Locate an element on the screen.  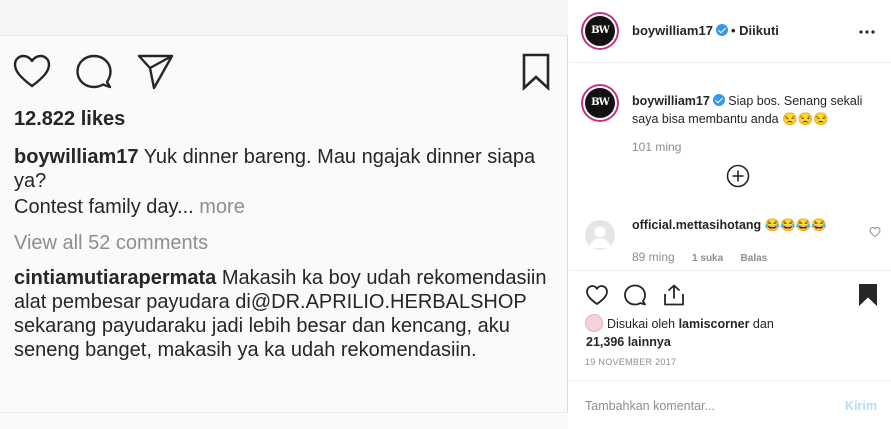
post-comment-button: Kirim is located at coordinates (861, 406).